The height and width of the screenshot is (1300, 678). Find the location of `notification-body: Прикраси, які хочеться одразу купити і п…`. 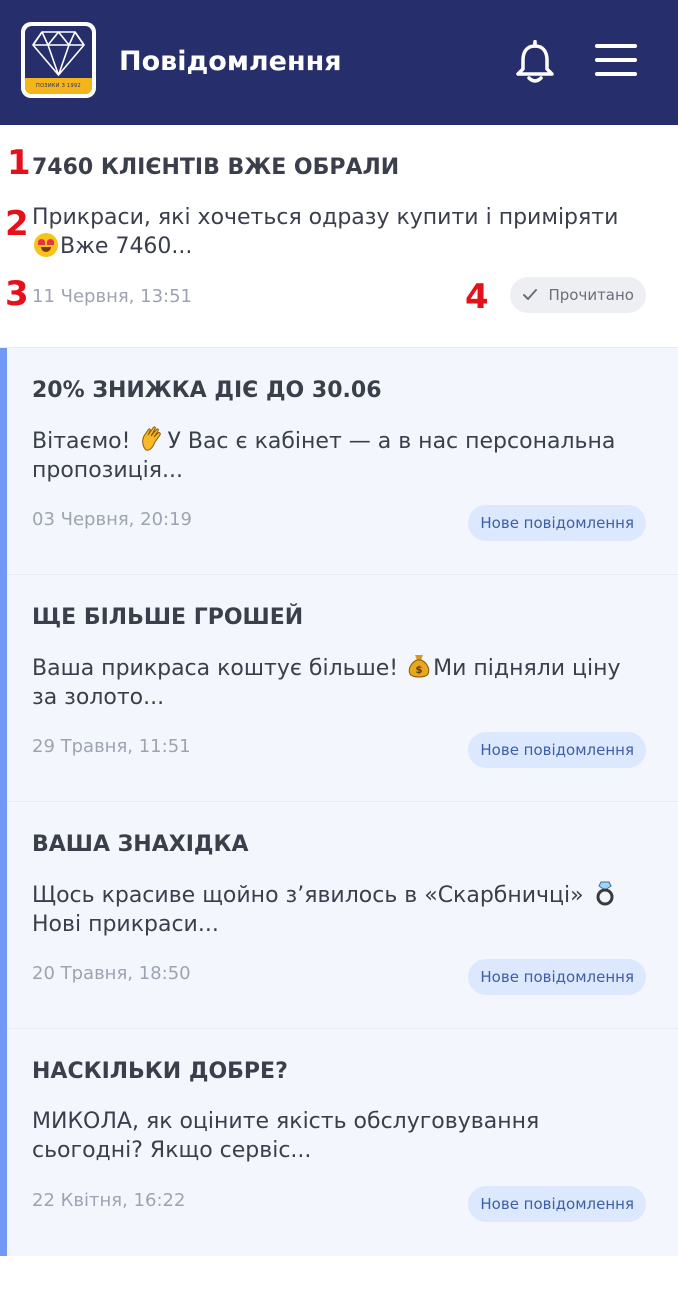

notification-body: Прикраси, які хочеться одразу купити і п… is located at coordinates (337, 232).